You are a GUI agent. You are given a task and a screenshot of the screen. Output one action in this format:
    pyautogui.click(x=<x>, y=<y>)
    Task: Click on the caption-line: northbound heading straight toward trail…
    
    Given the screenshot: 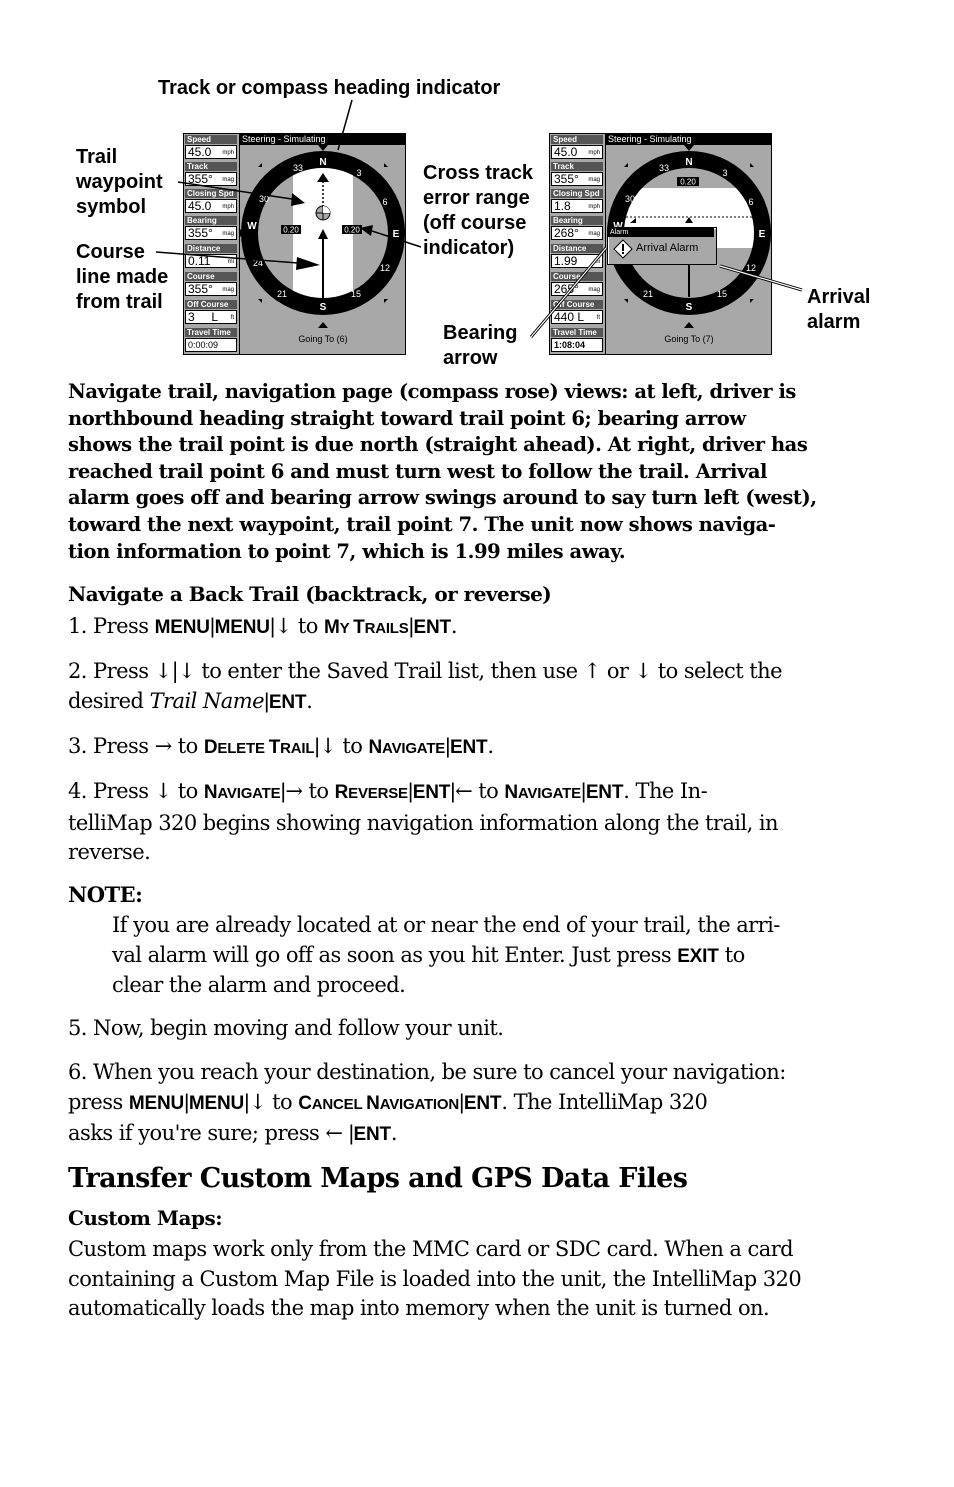 What is the action you would take?
    pyautogui.click(x=407, y=418)
    